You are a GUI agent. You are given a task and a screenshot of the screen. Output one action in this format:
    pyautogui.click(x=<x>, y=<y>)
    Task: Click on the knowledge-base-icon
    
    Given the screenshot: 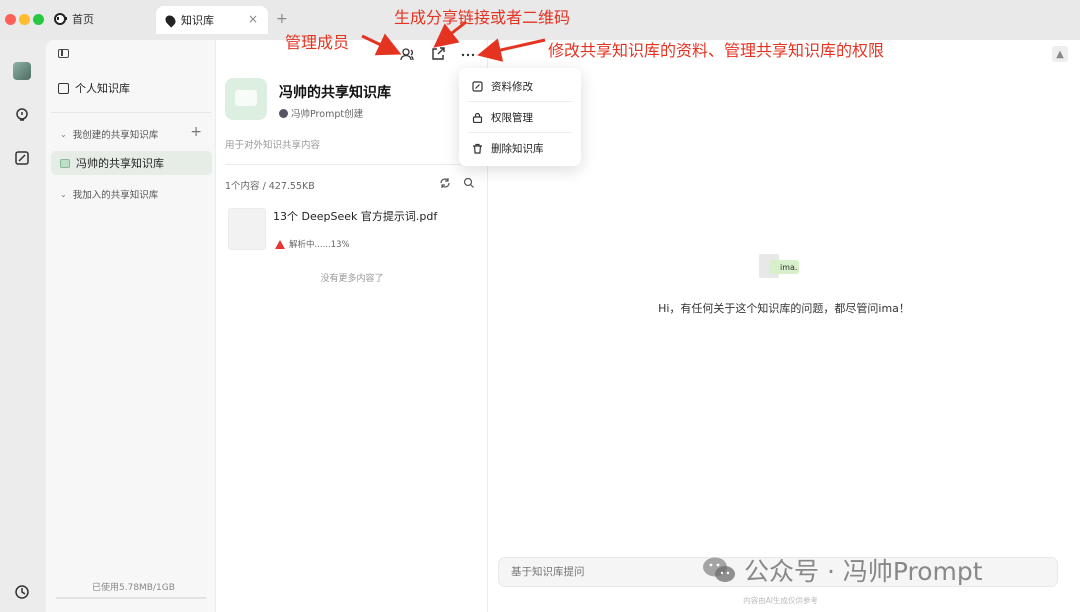 What is the action you would take?
    pyautogui.click(x=65, y=163)
    